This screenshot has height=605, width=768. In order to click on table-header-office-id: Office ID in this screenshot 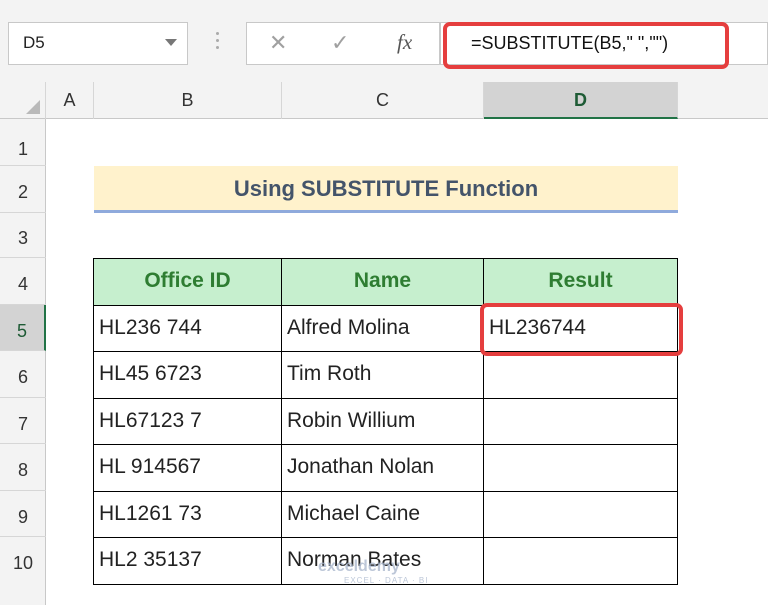, I will do `click(188, 282)`.